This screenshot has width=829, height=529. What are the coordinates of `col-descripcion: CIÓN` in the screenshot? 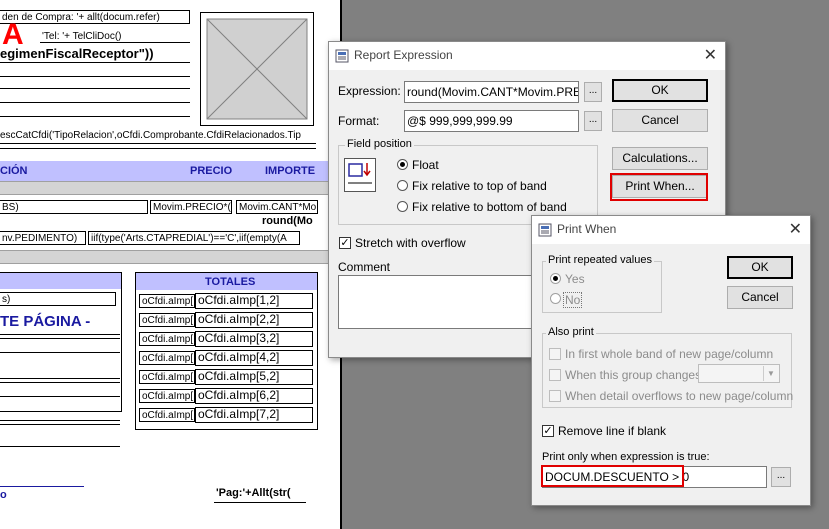 It's located at (14, 171).